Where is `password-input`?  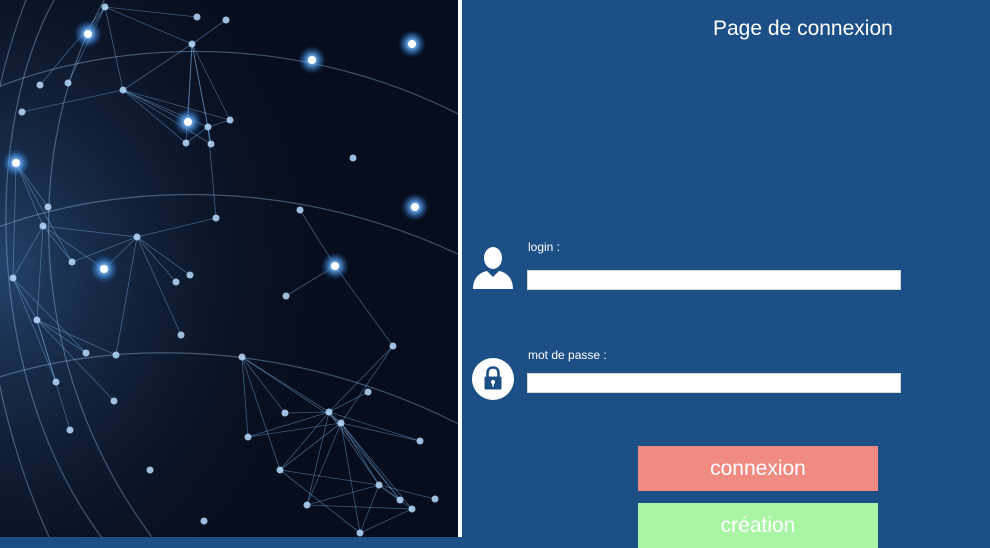
password-input is located at coordinates (714, 383).